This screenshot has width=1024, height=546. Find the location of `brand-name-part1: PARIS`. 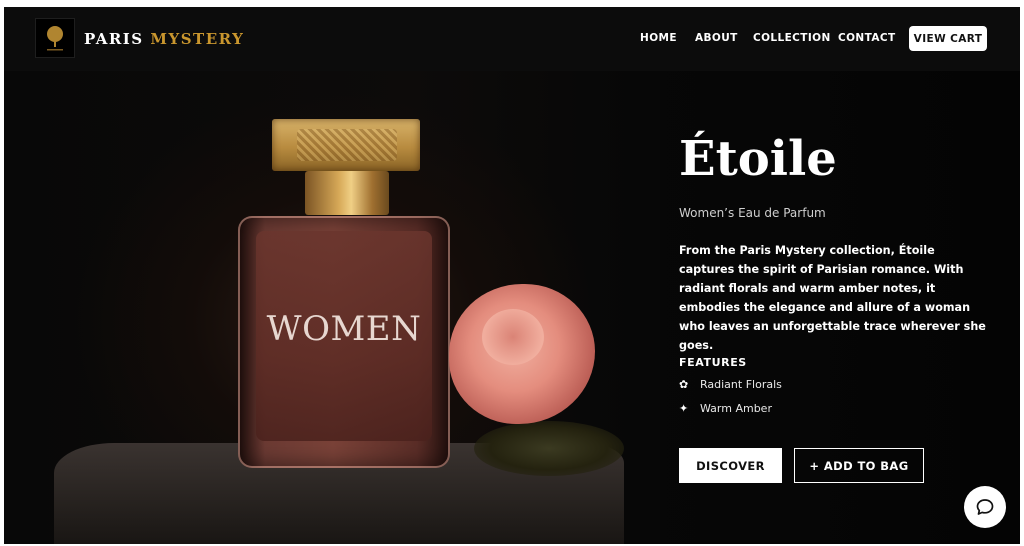

brand-name-part1: PARIS is located at coordinates (114, 39).